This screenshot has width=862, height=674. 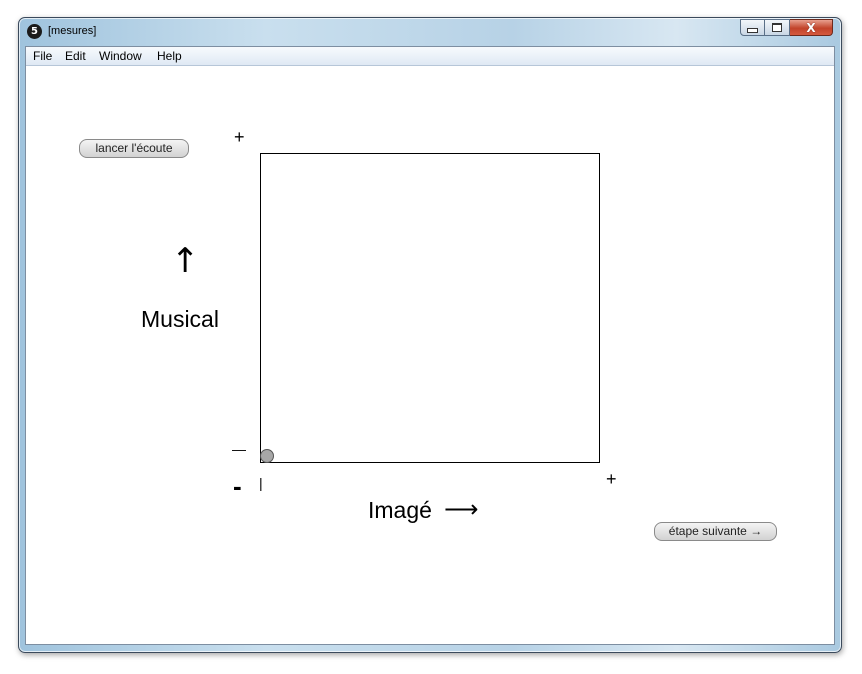 I want to click on app-icon: 5, so click(x=34, y=31).